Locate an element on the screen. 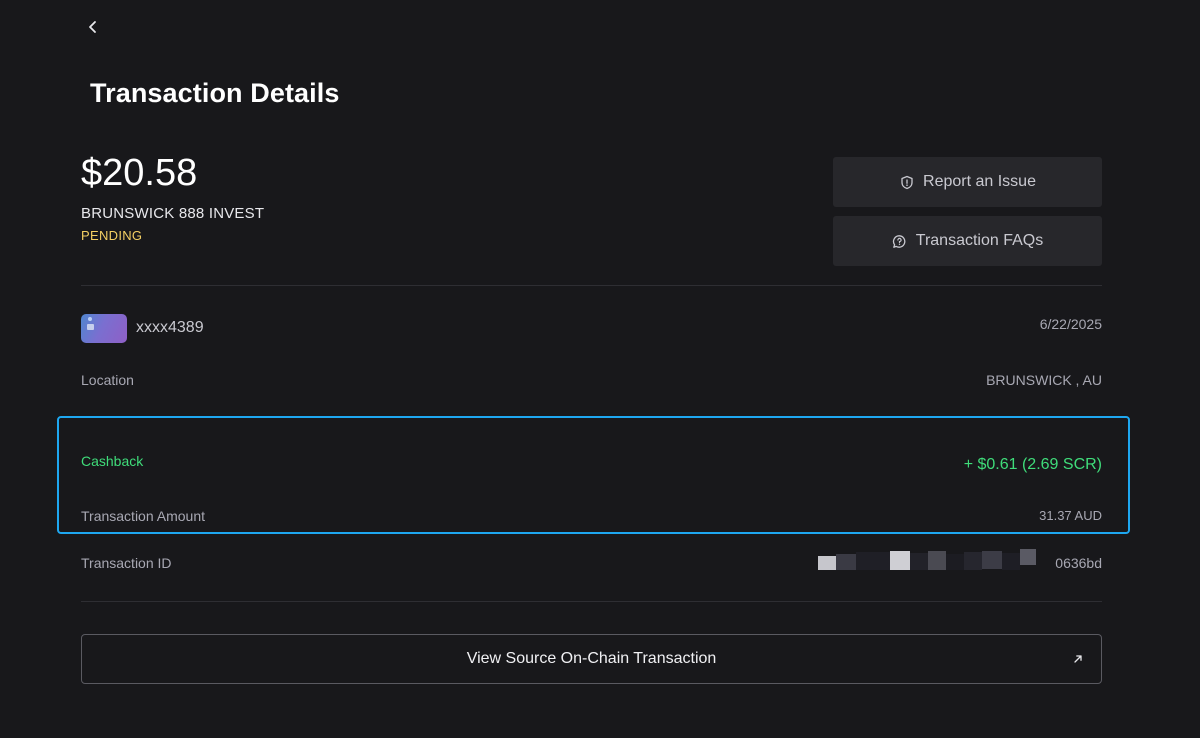  highlight-box is located at coordinates (593, 475).